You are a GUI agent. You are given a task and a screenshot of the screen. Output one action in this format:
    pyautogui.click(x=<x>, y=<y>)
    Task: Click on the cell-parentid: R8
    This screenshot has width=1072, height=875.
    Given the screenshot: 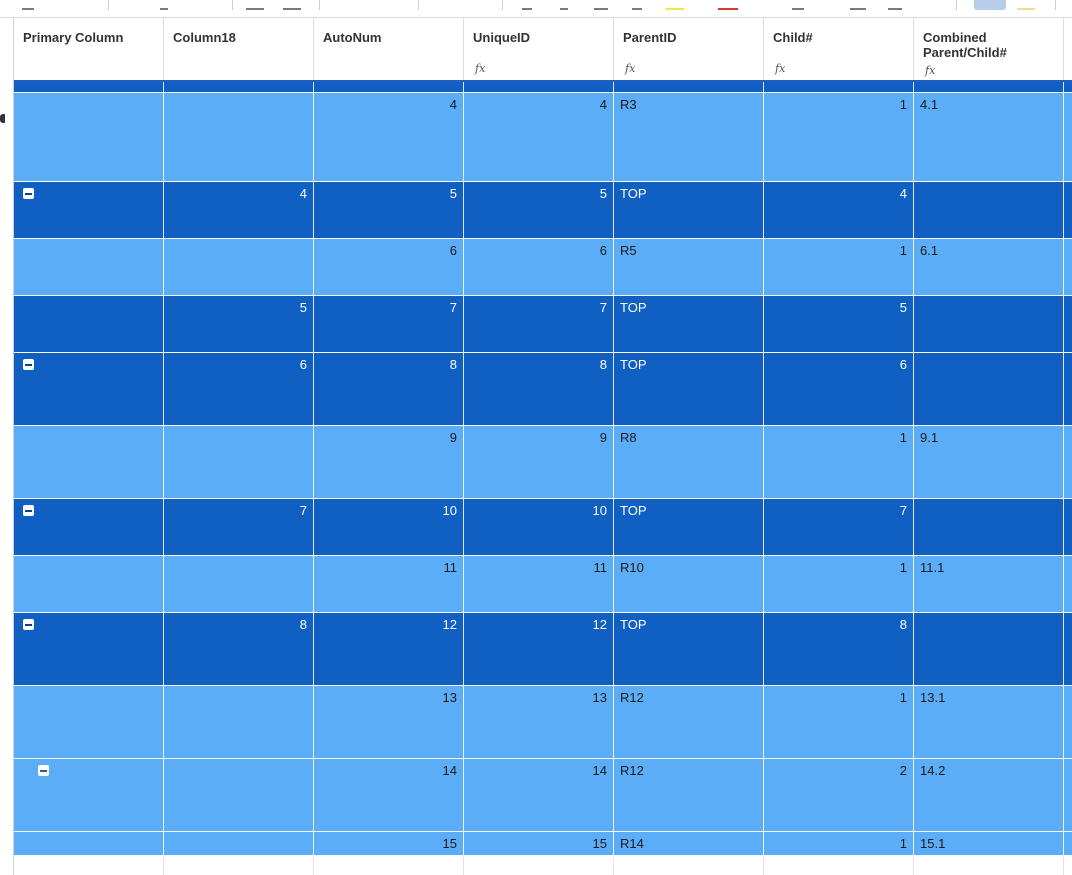 What is the action you would take?
    pyautogui.click(x=689, y=462)
    